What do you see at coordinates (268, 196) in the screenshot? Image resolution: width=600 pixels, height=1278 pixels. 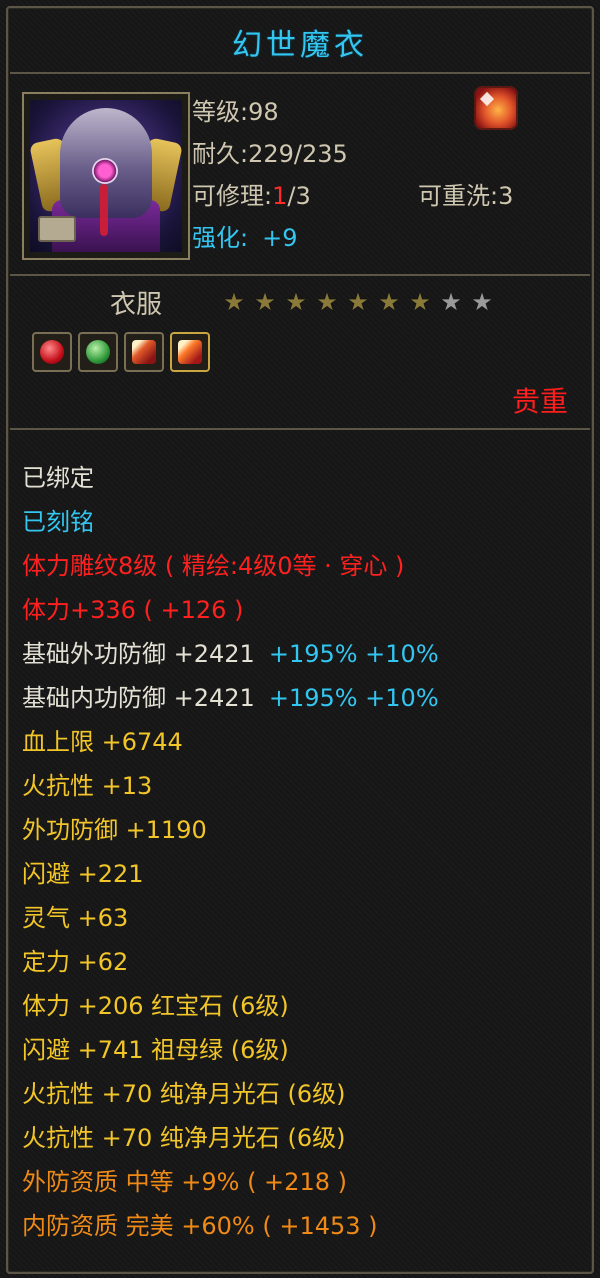 I see `repair-sep: :` at bounding box center [268, 196].